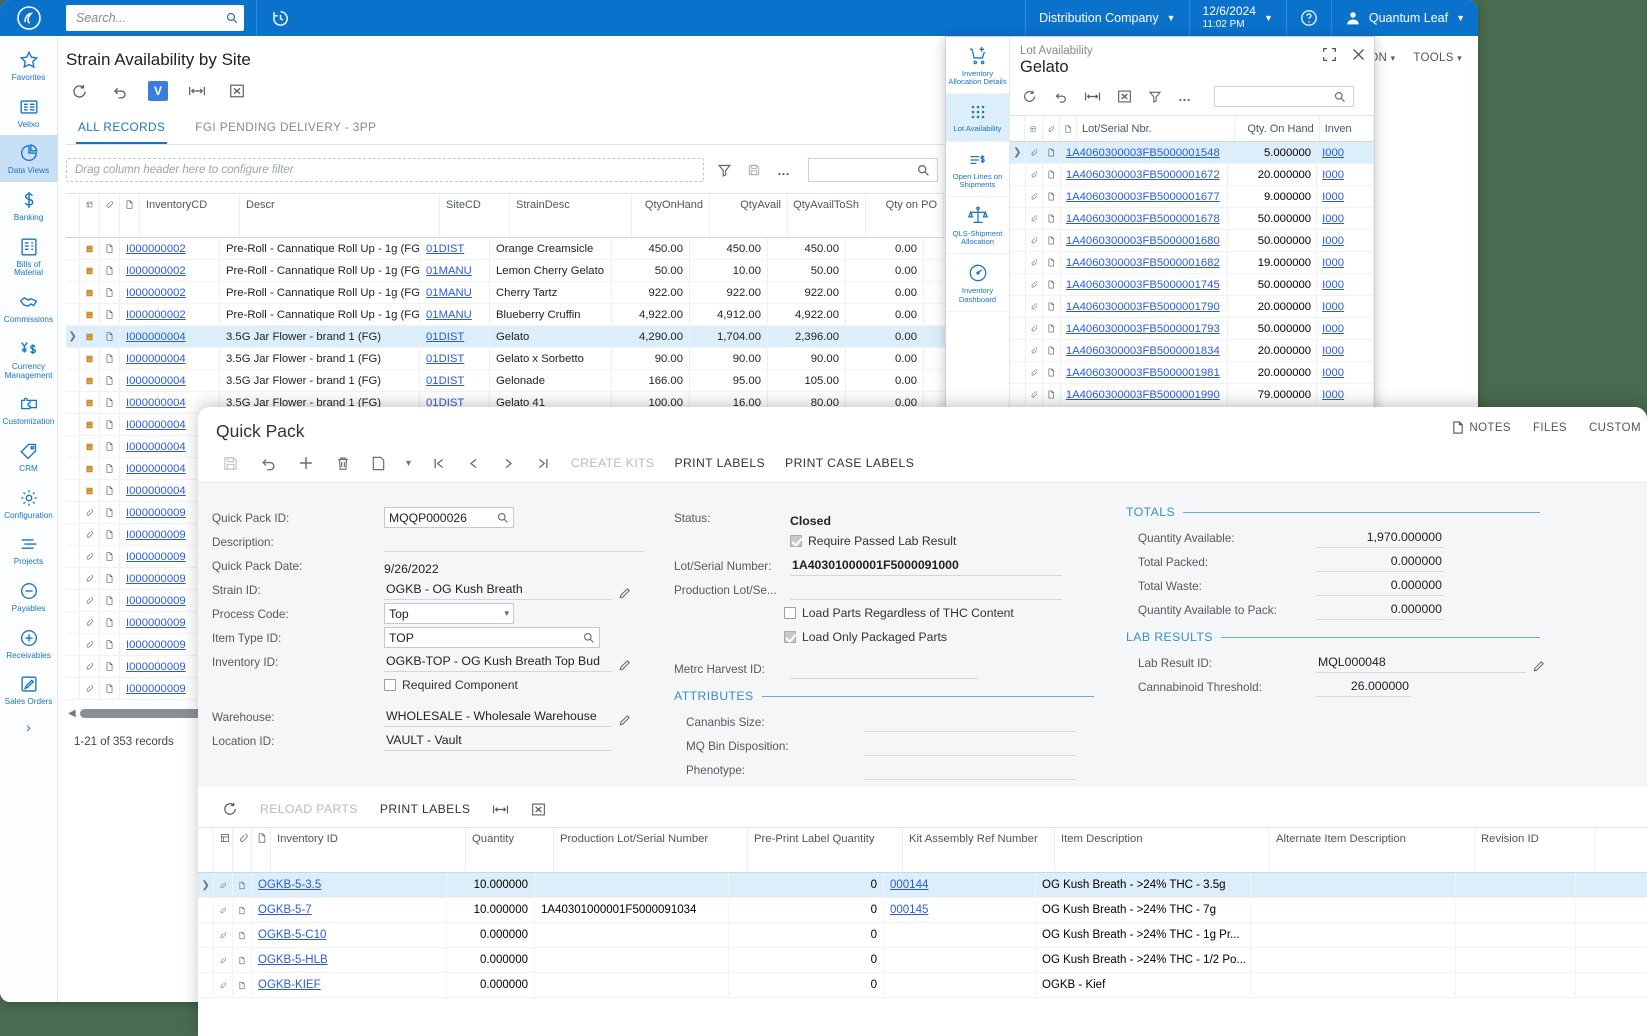  What do you see at coordinates (408, 463) in the screenshot?
I see `dropdown-caret-icon: ▾` at bounding box center [408, 463].